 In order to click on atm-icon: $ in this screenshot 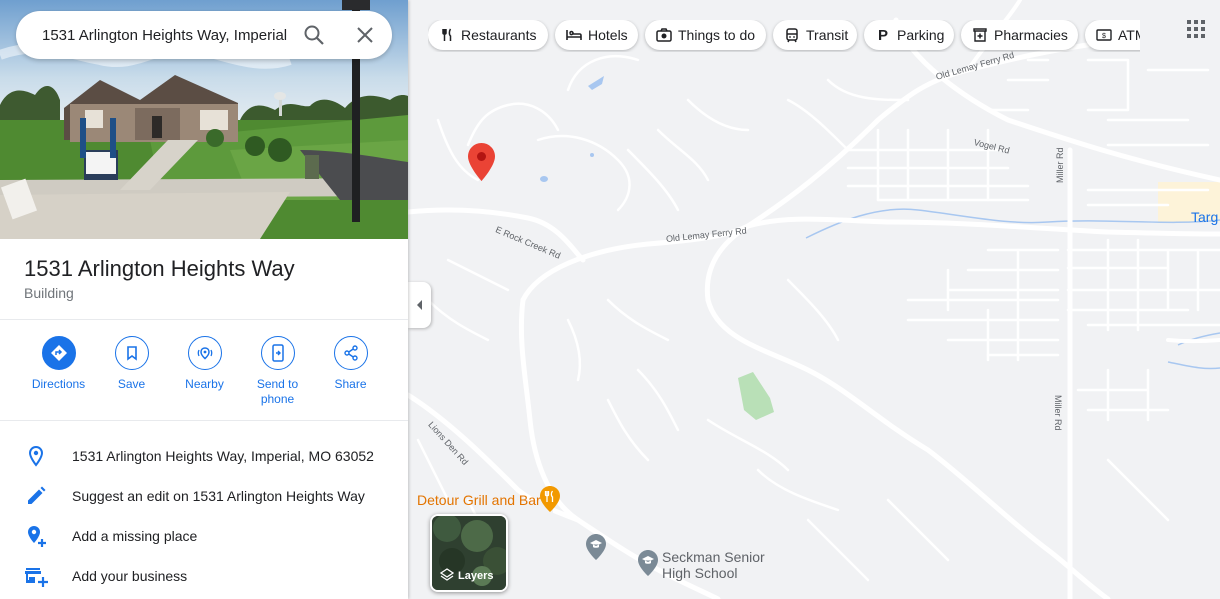, I will do `click(1104, 35)`.